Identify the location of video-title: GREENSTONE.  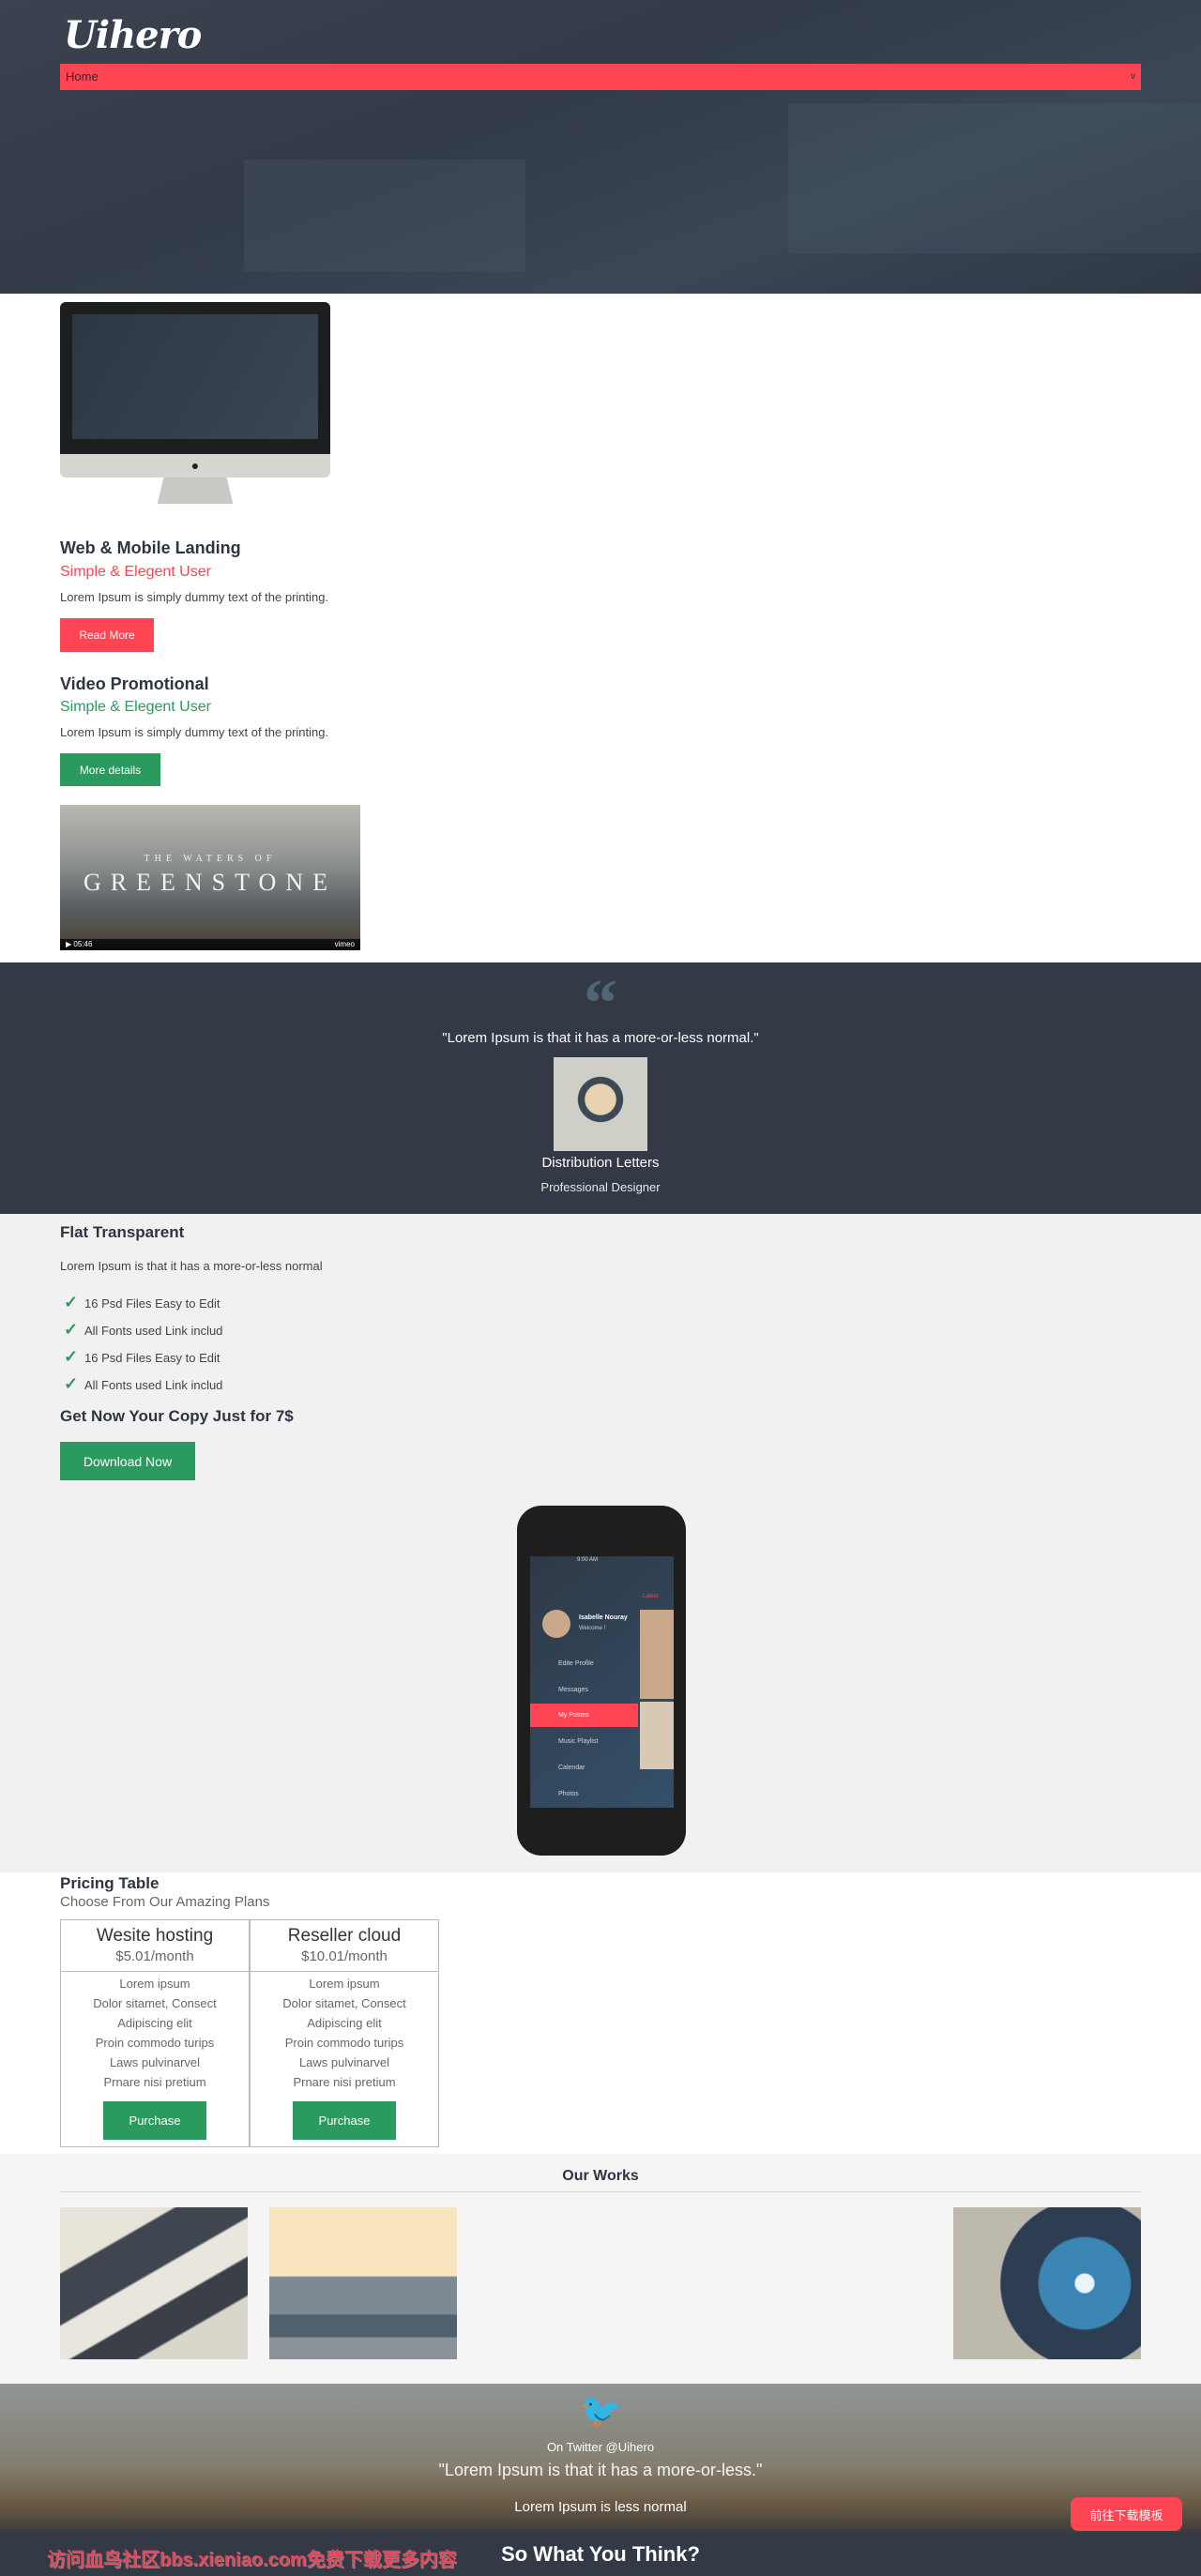
(210, 882).